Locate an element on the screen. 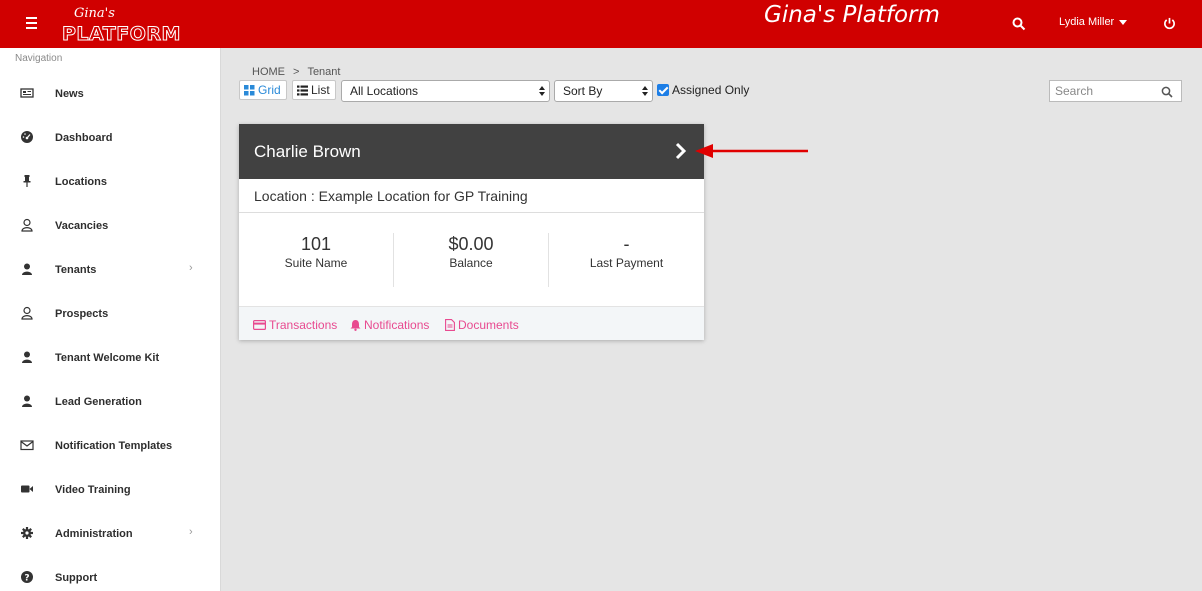 Image resolution: width=1202 pixels, height=591 pixels. sidebar-item-label: Tenant Welcome Kit is located at coordinates (107, 358).